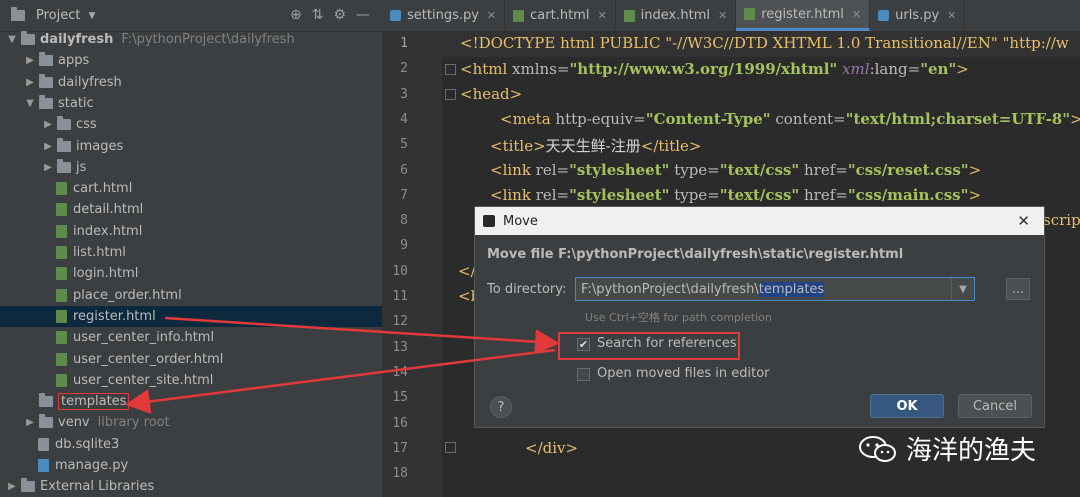 This screenshot has width=1080, height=497. Describe the element at coordinates (340, 381) in the screenshot. I see `arrow-to-templates` at that location.